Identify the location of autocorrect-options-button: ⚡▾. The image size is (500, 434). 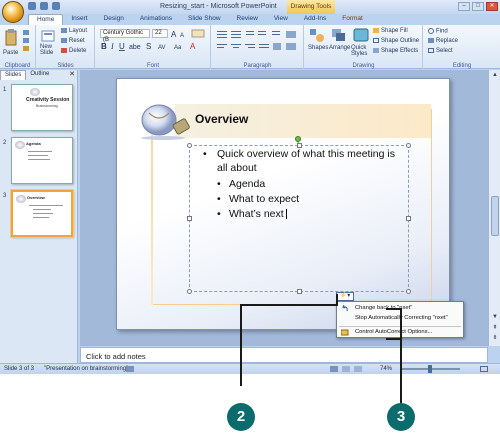
(345, 296).